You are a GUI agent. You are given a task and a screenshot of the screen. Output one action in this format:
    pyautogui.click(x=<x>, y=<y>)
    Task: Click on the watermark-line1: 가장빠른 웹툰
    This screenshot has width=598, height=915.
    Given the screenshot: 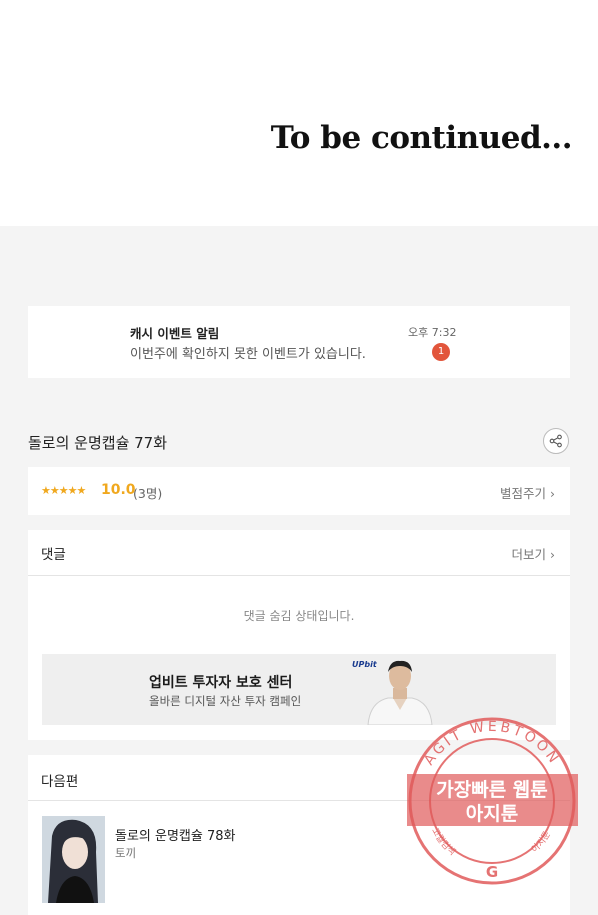 What is the action you would take?
    pyautogui.click(x=492, y=790)
    